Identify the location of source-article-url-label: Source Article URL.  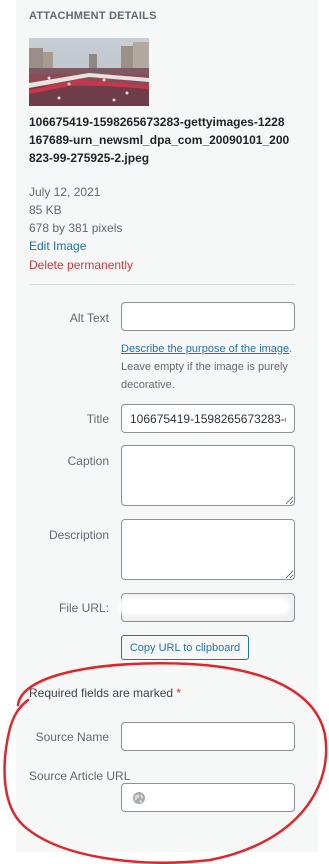
(80, 776).